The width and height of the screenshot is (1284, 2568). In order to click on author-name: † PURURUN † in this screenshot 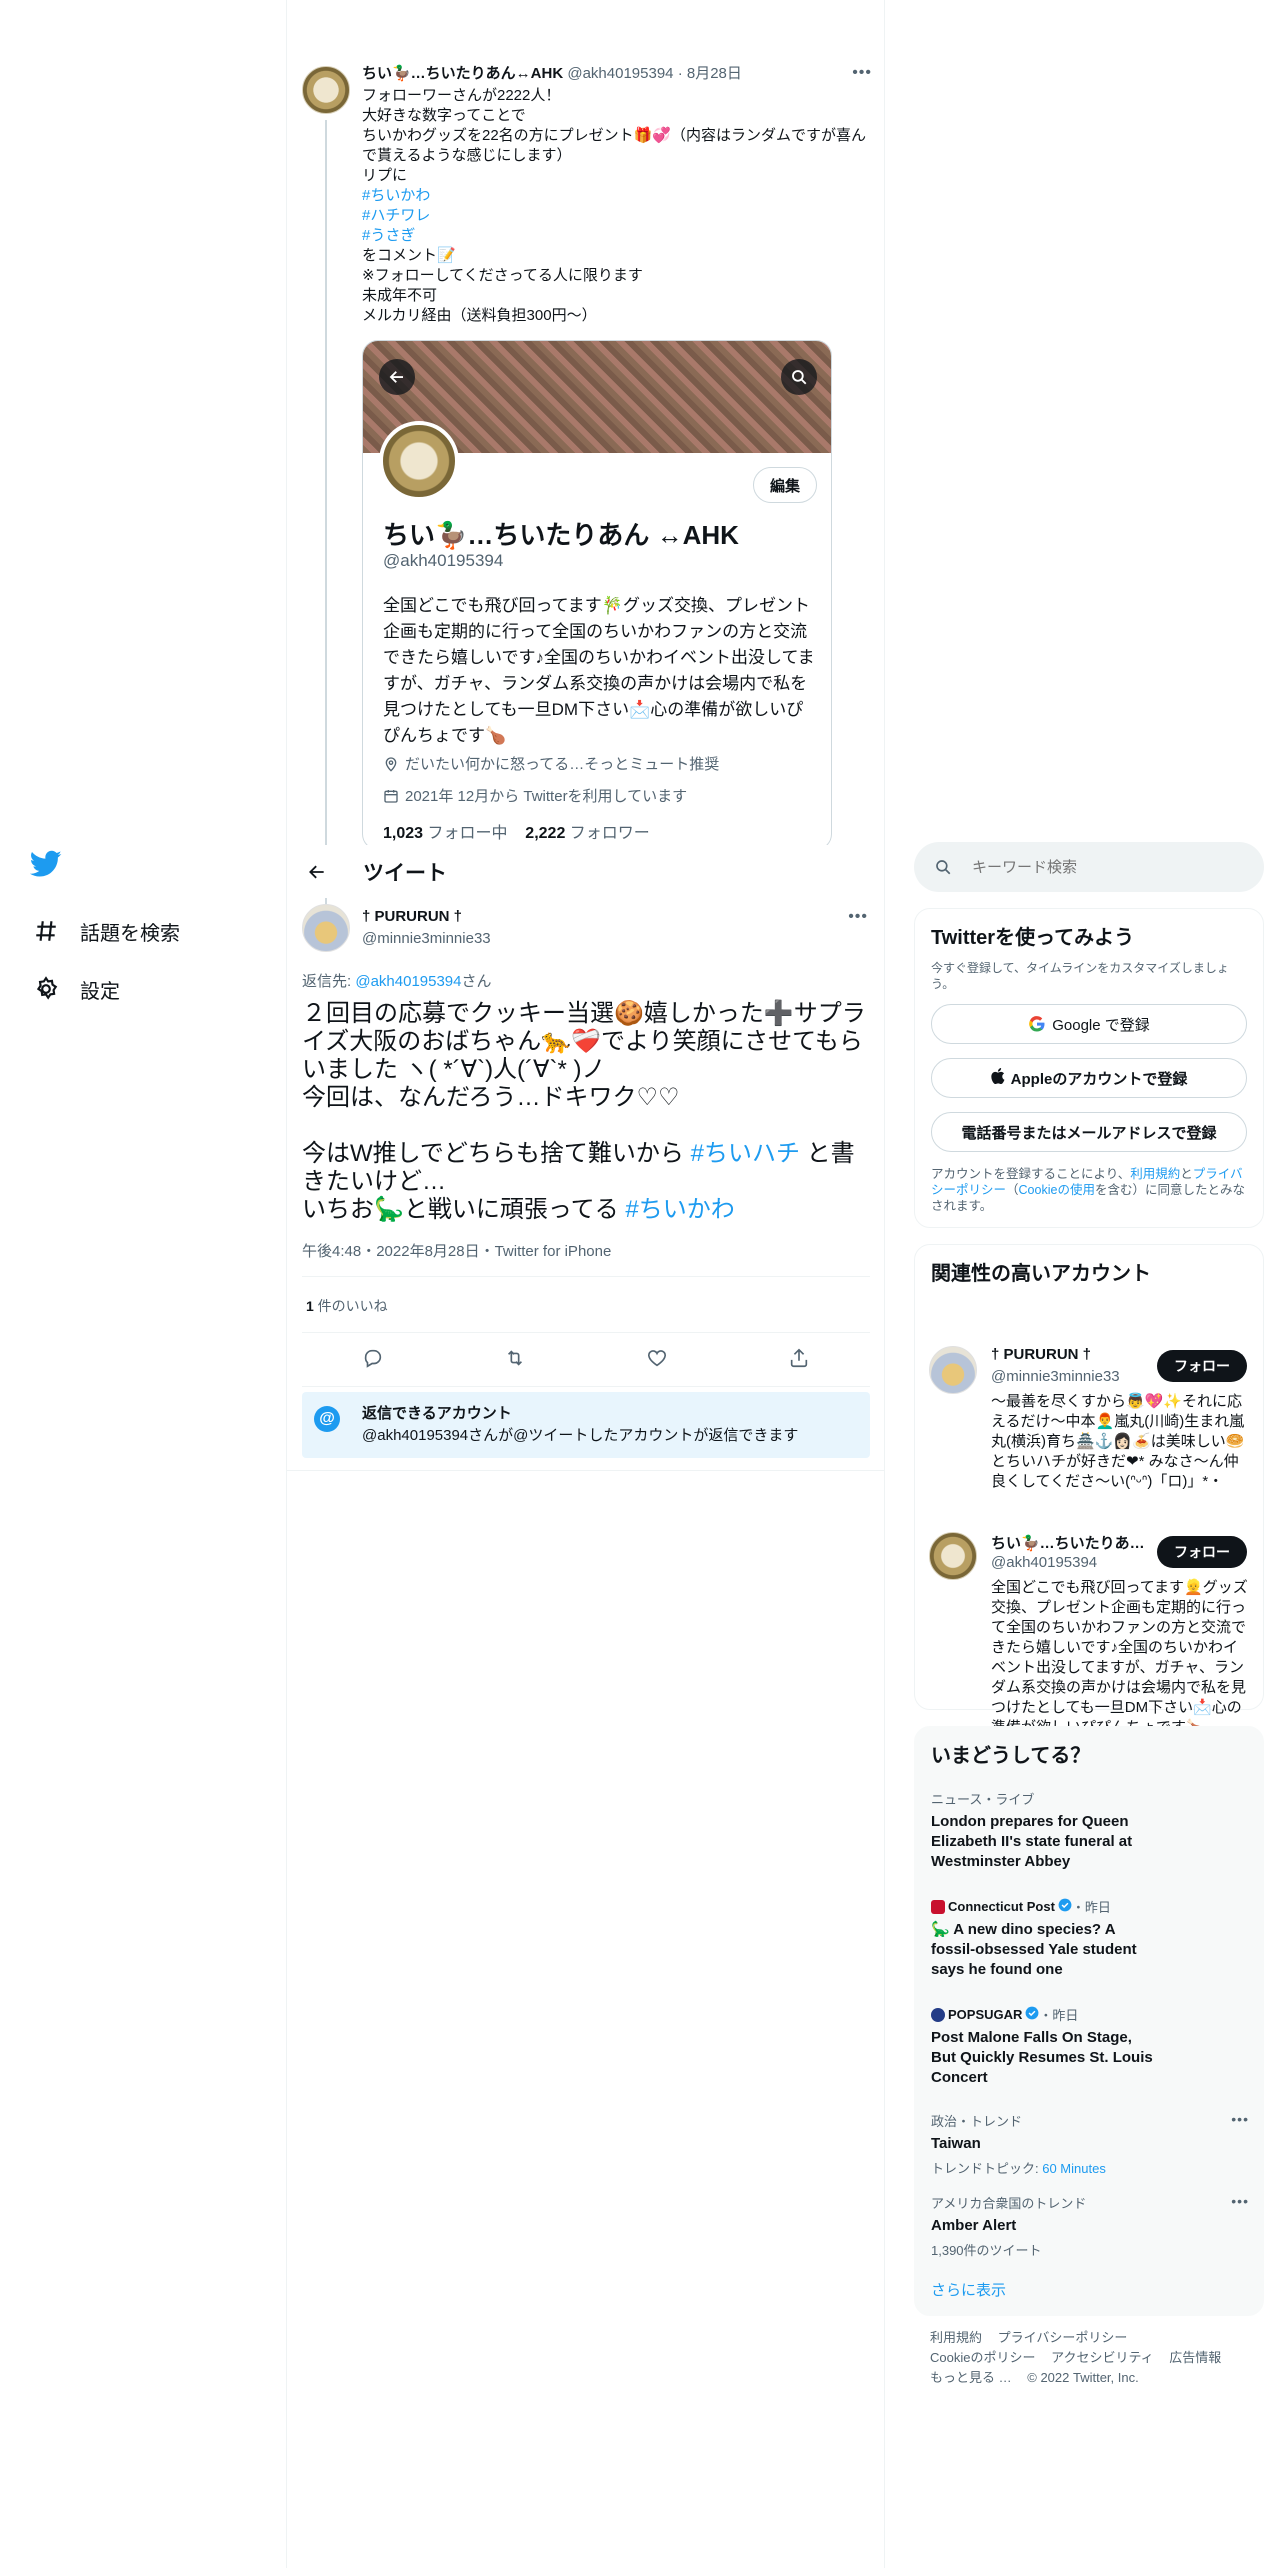, I will do `click(412, 916)`.